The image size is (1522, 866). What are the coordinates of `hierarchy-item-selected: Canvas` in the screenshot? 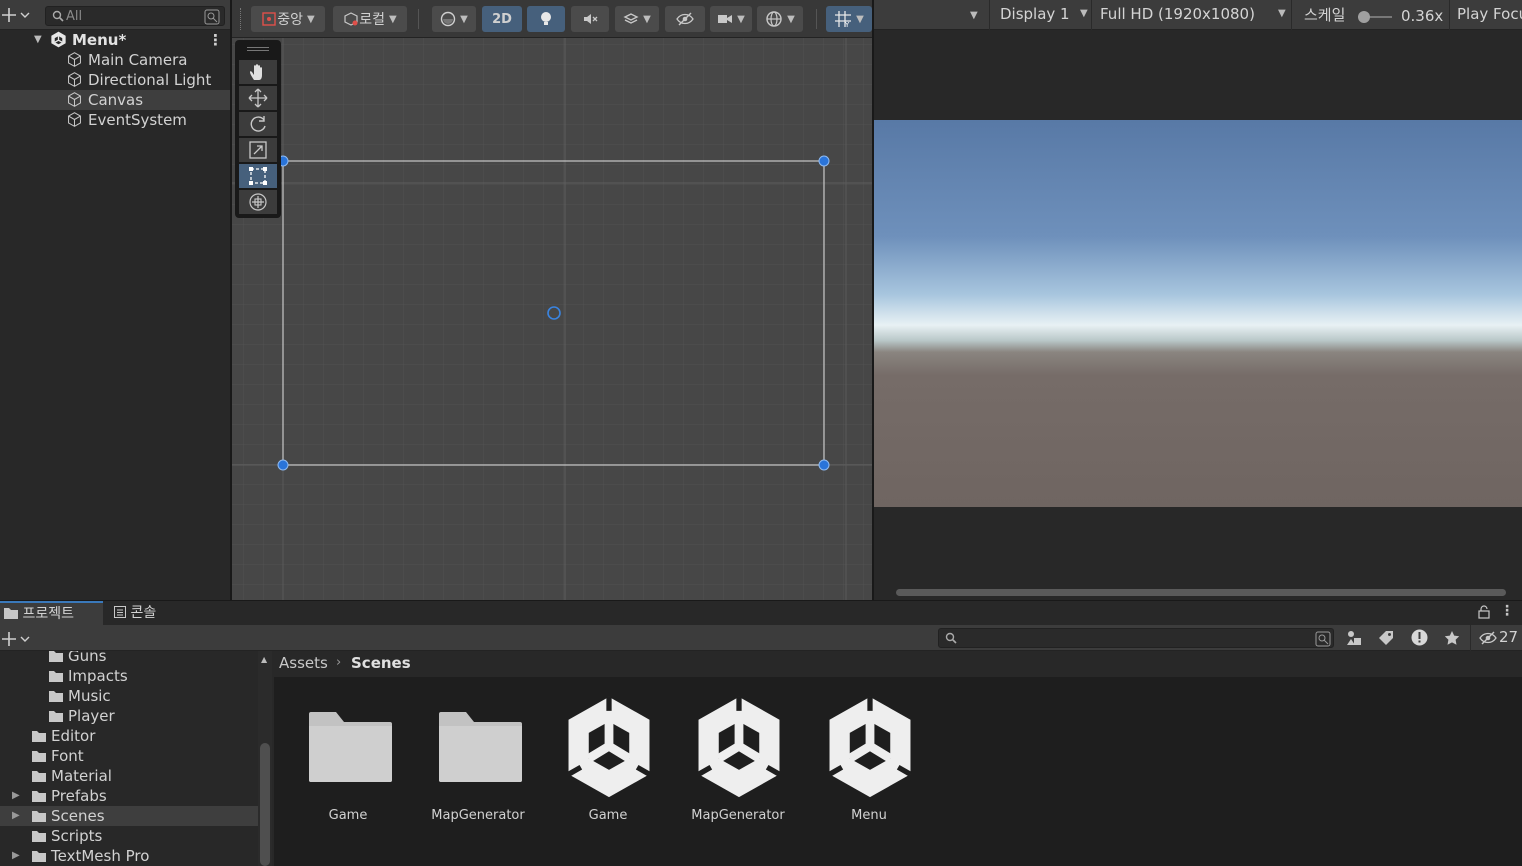 It's located at (115, 100).